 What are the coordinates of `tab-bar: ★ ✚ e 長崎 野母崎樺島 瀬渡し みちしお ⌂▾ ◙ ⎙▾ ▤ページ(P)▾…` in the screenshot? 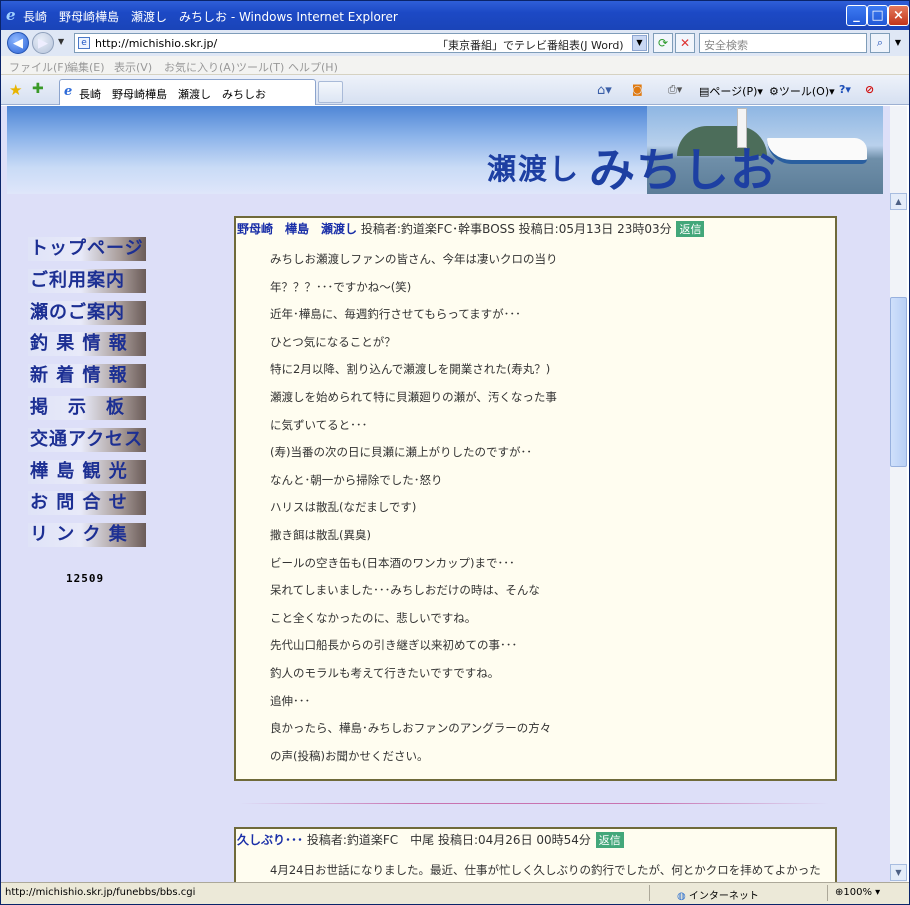 It's located at (455, 90).